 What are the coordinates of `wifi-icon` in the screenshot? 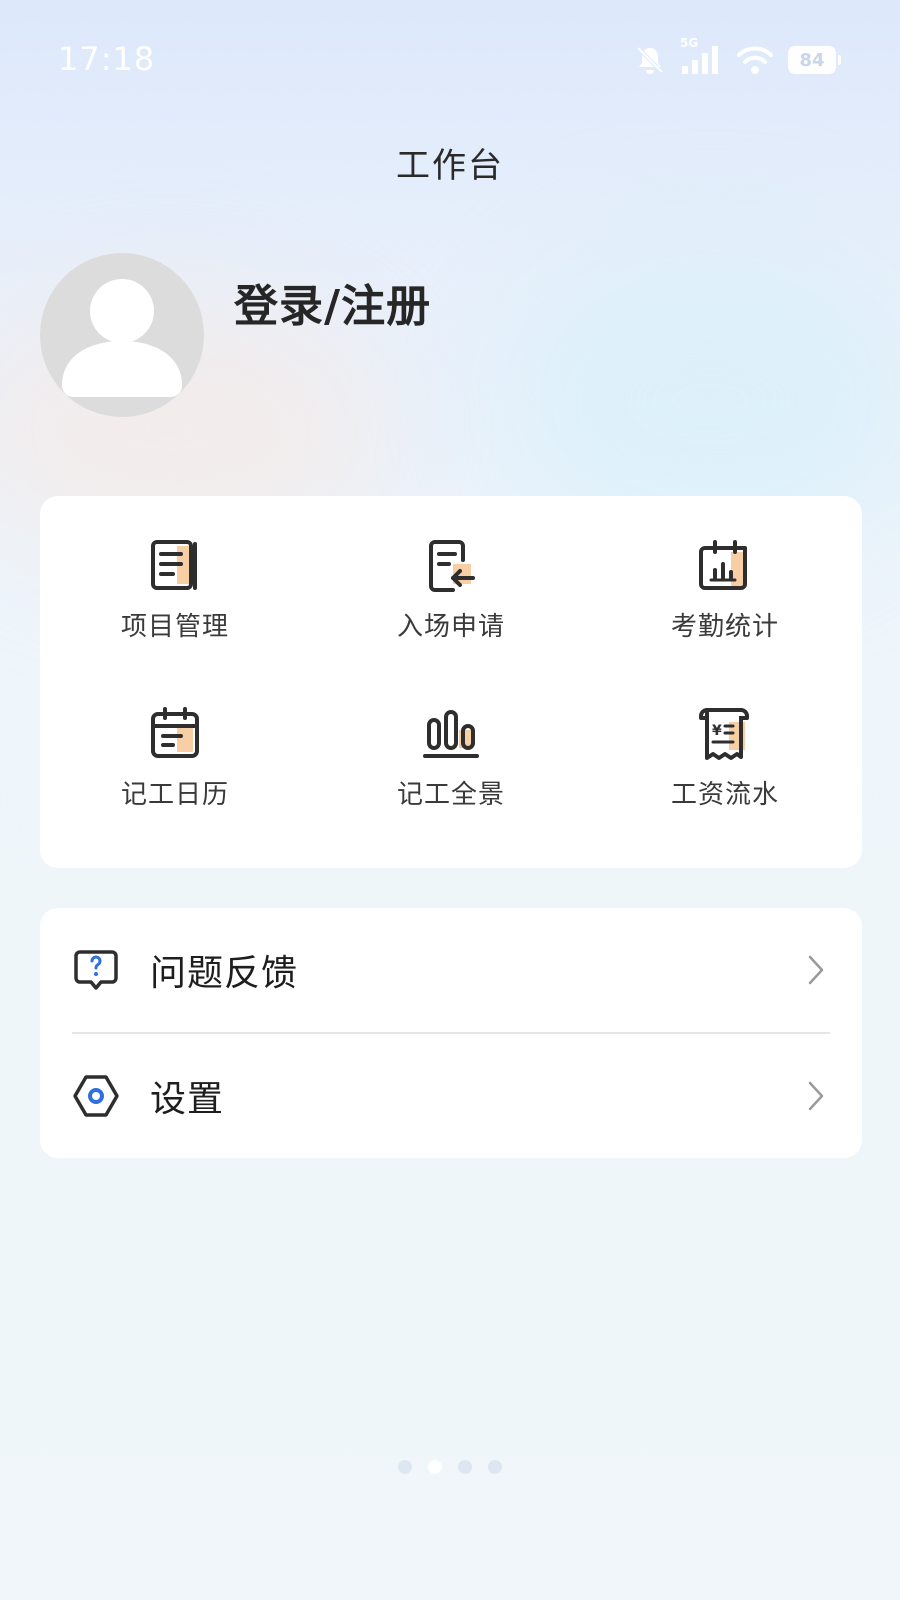 It's located at (755, 60).